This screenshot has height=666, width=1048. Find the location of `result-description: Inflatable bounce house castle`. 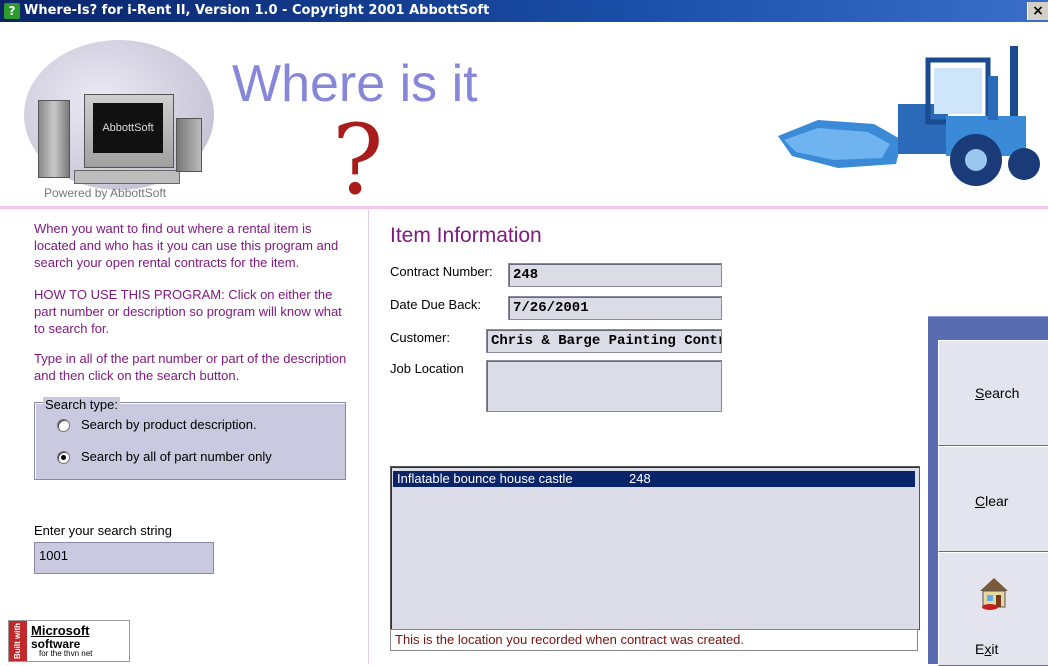

result-description: Inflatable bounce house castle is located at coordinates (485, 478).